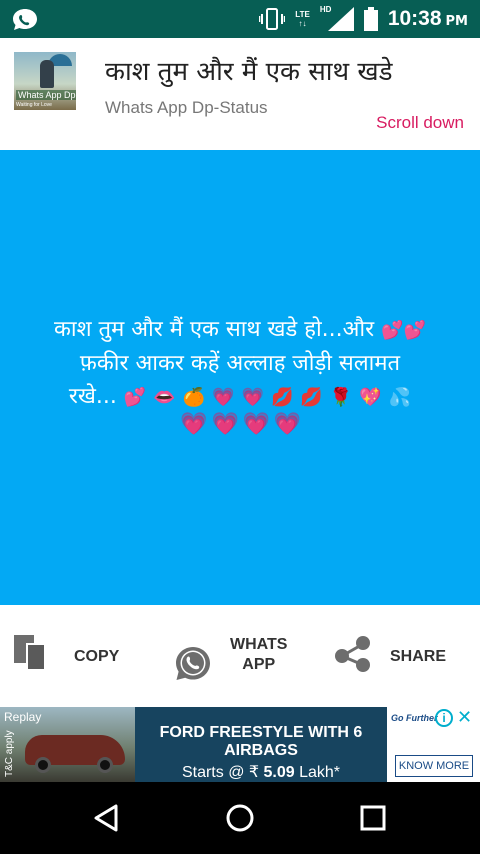 This screenshot has width=480, height=854. I want to click on home-icon, so click(240, 818).